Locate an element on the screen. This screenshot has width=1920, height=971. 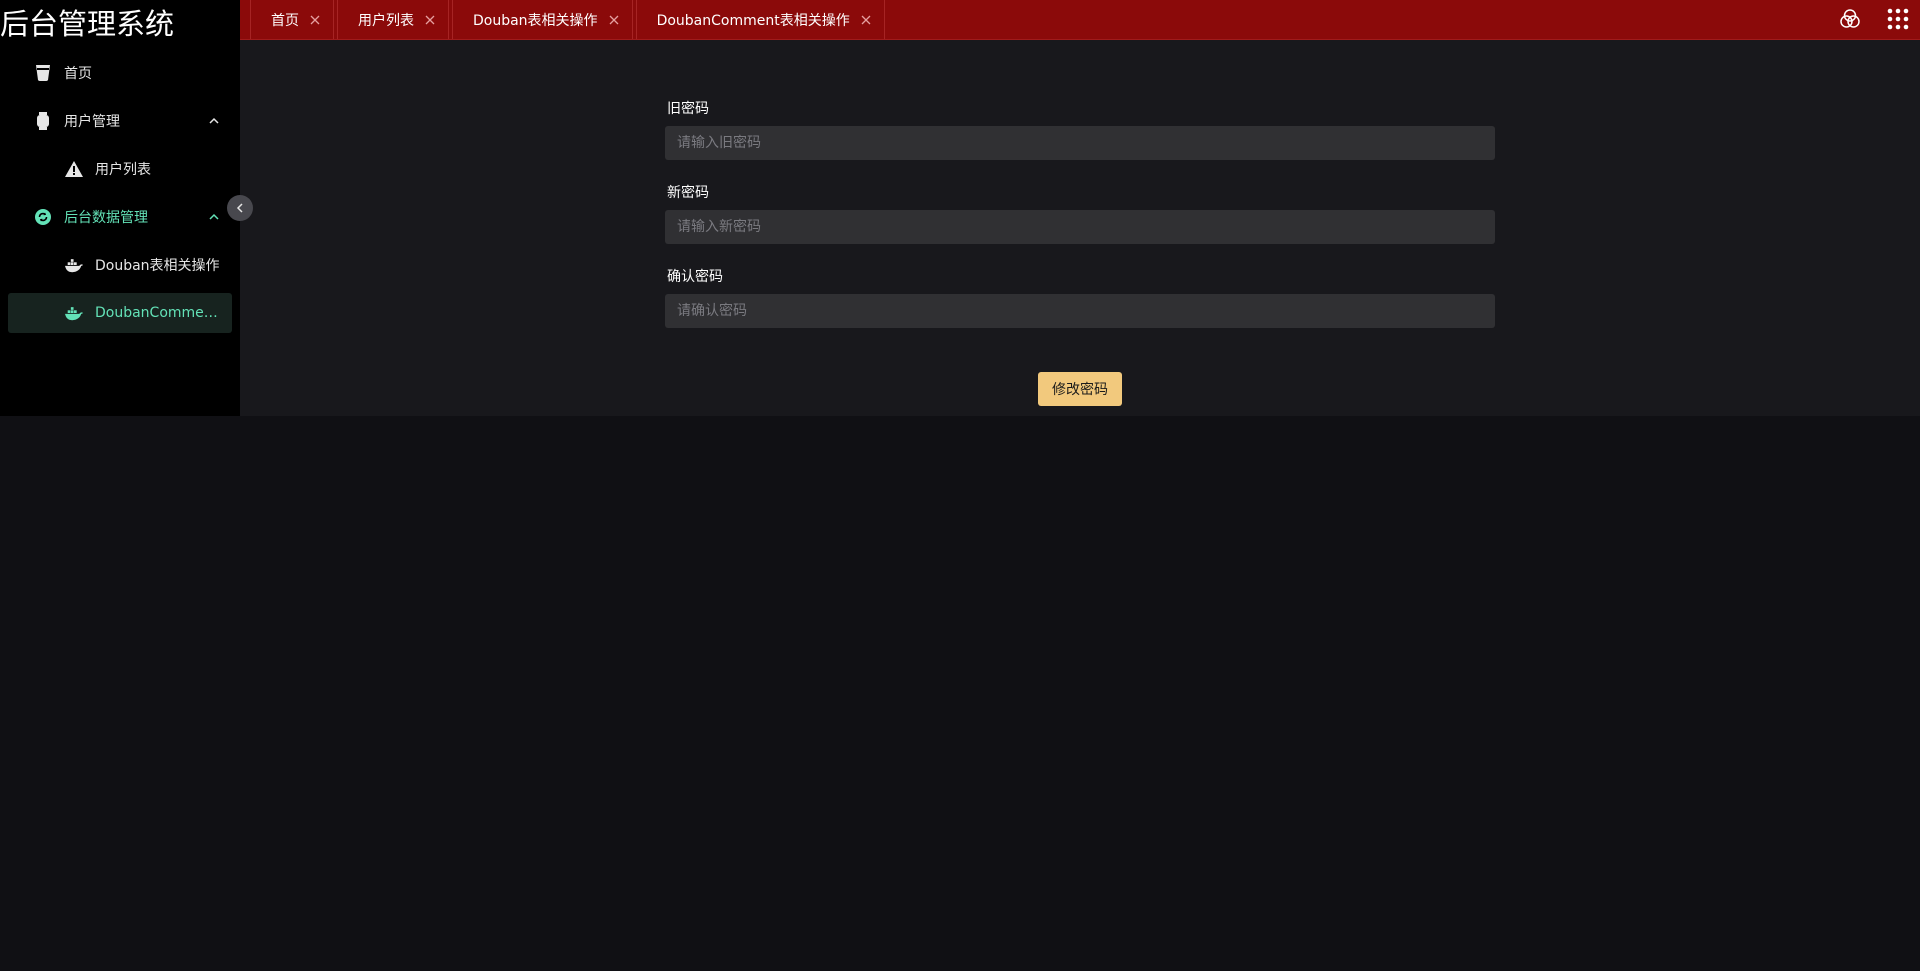
watch-icon is located at coordinates (43, 121).